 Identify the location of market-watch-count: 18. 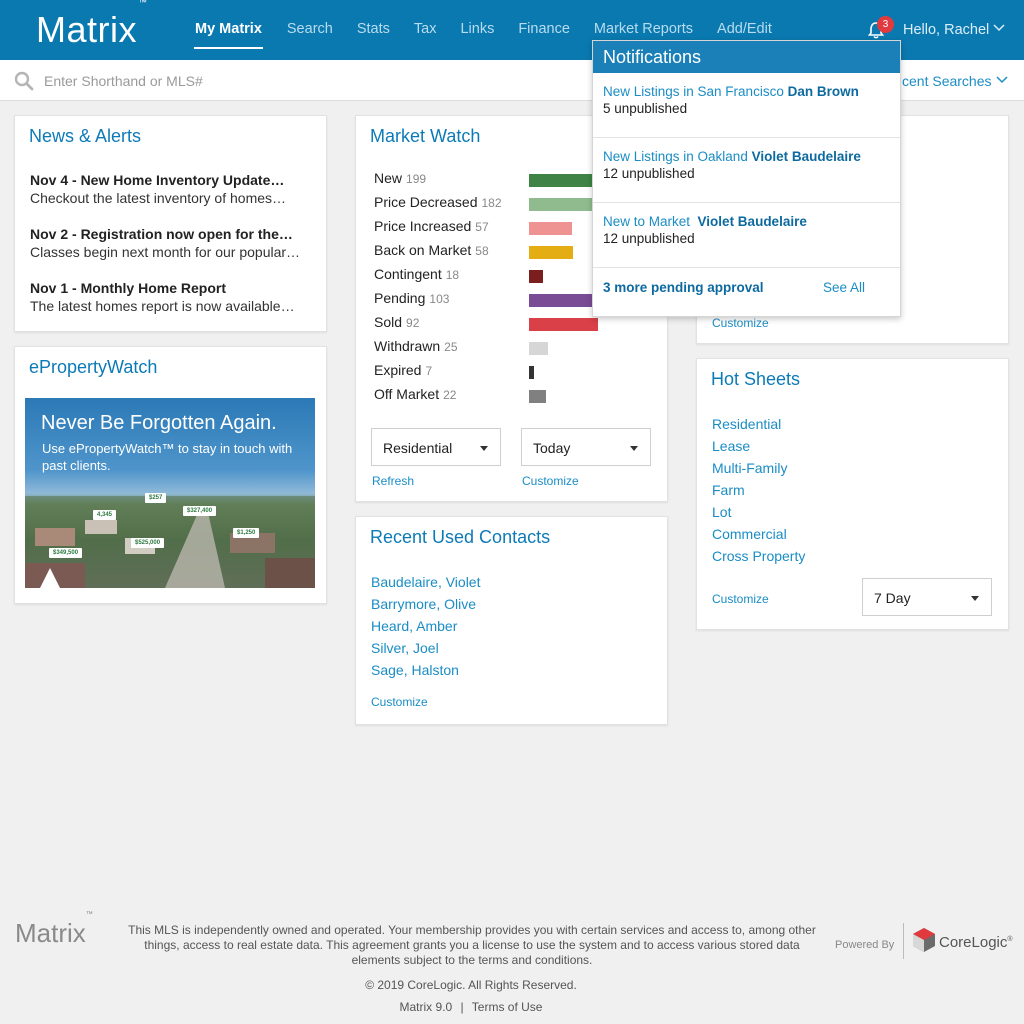
(452, 275).